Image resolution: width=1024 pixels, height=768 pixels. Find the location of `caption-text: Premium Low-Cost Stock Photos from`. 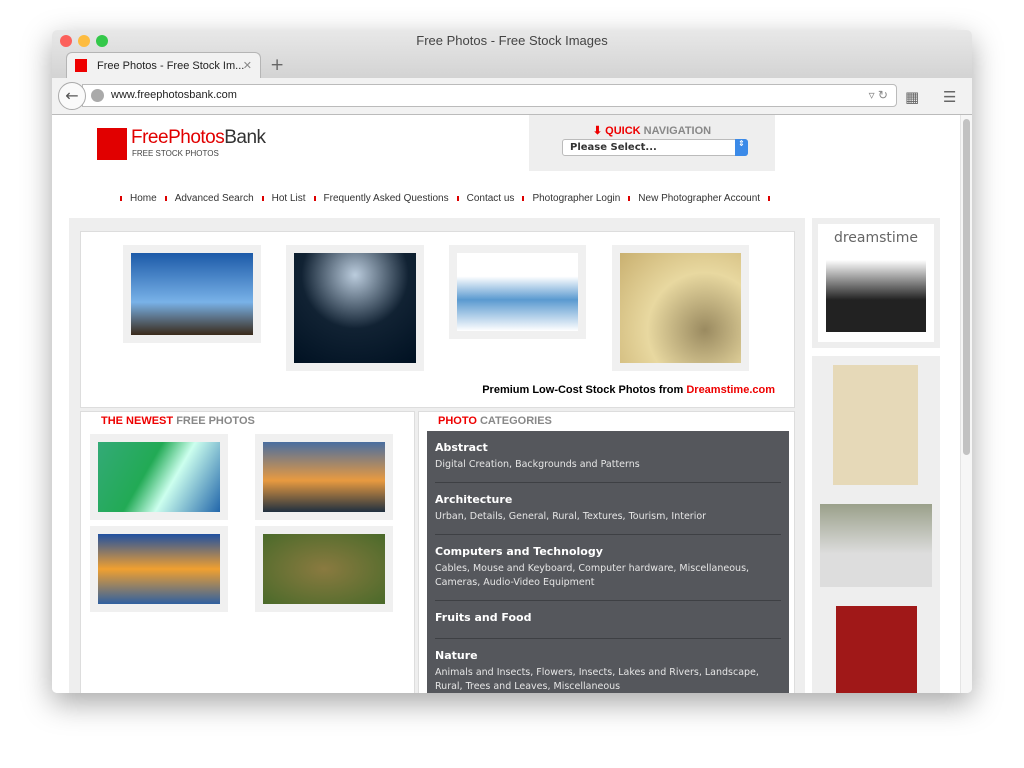

caption-text: Premium Low-Cost Stock Photos from is located at coordinates (584, 390).